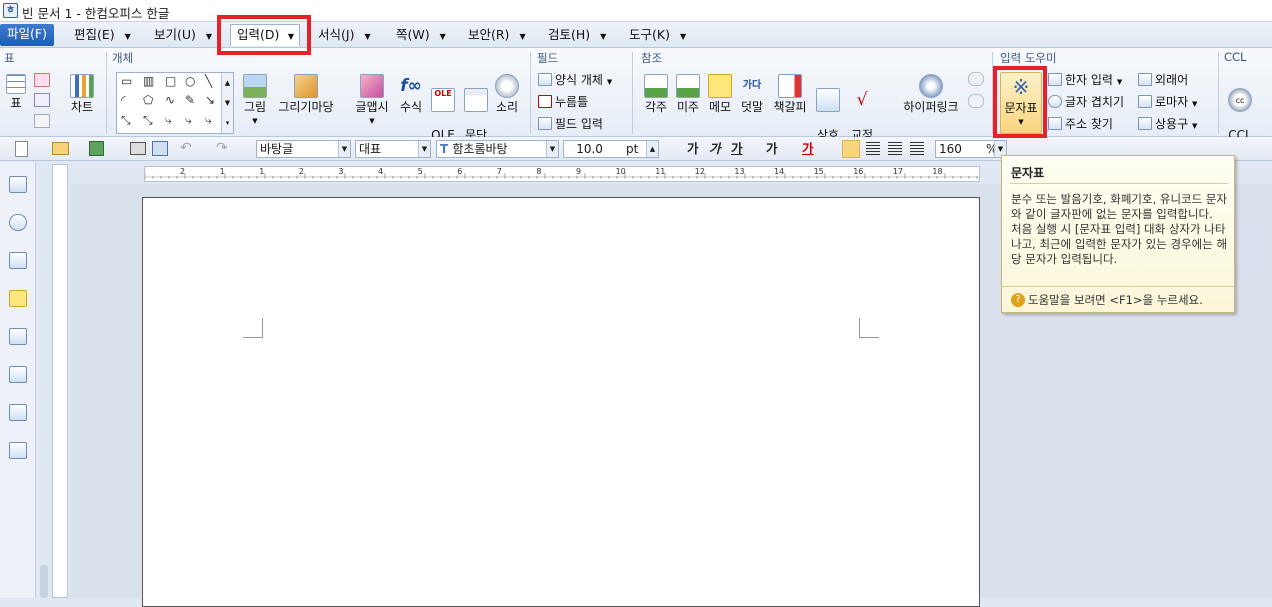  What do you see at coordinates (18, 298) in the screenshot?
I see `lightning-icon` at bounding box center [18, 298].